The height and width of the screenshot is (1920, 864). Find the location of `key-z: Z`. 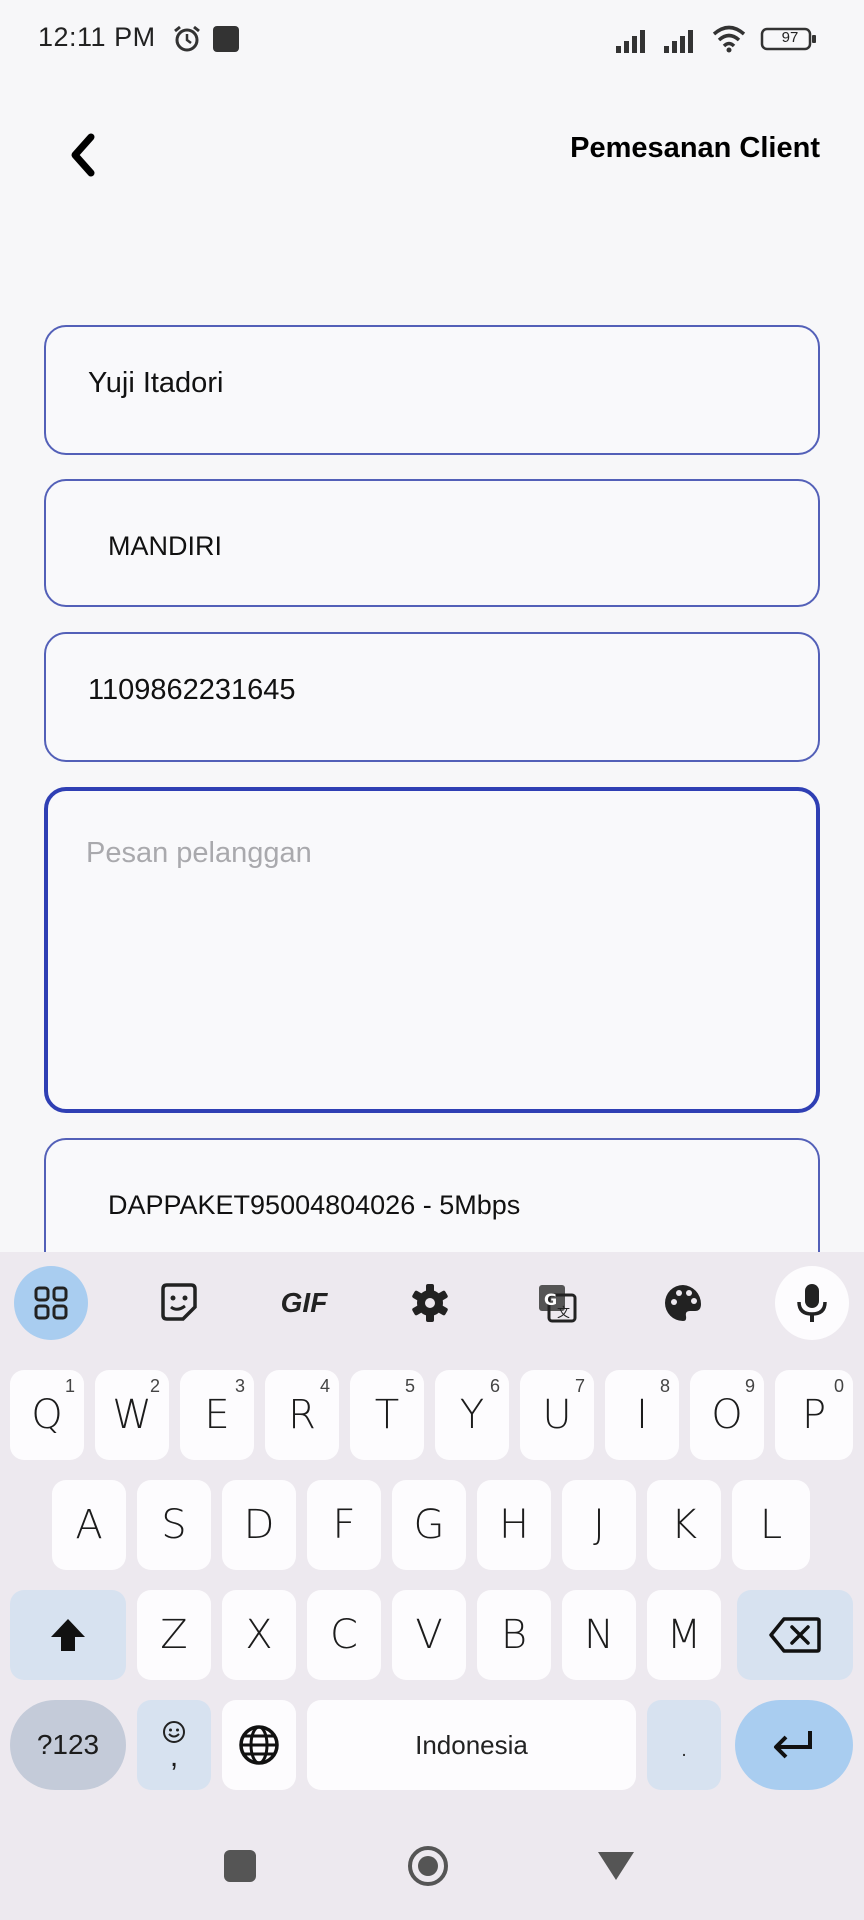

key-z: Z is located at coordinates (174, 1635).